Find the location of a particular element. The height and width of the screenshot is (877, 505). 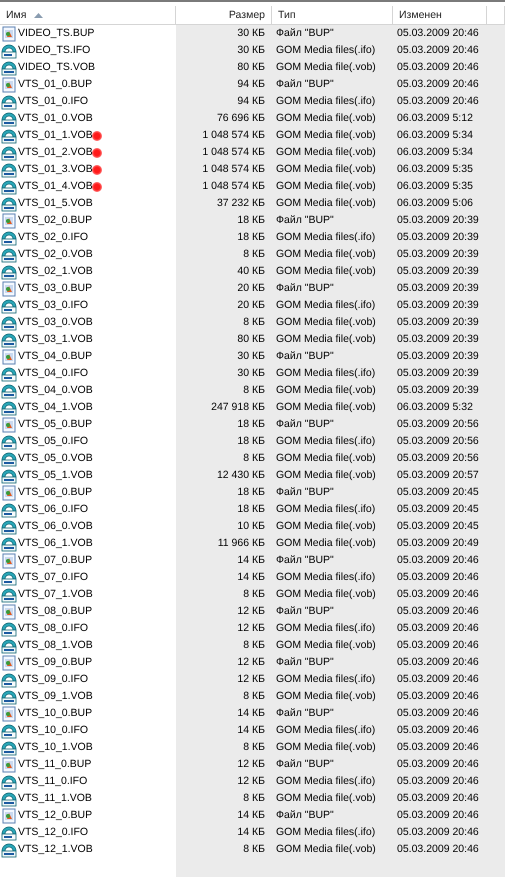

file-name: VIDEO_TS.VOB is located at coordinates (48, 67).